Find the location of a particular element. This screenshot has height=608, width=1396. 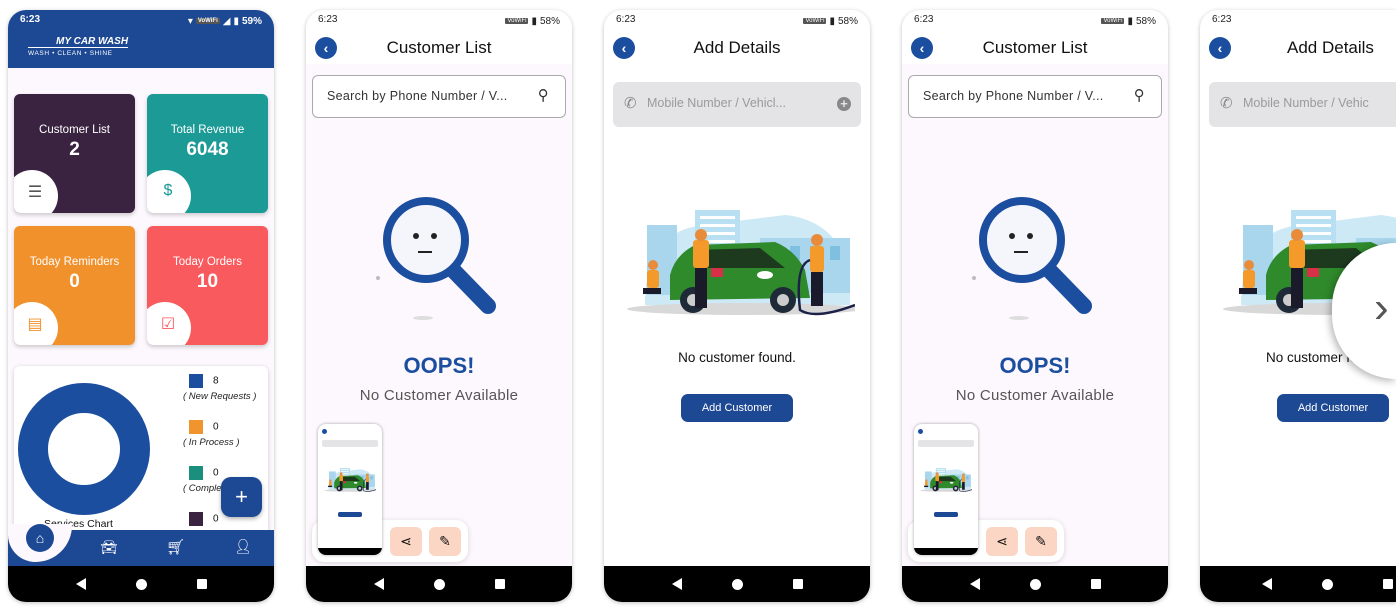

mobile-vehicle-input: ✆ Mobile Number / Vehic is located at coordinates (1302, 104).